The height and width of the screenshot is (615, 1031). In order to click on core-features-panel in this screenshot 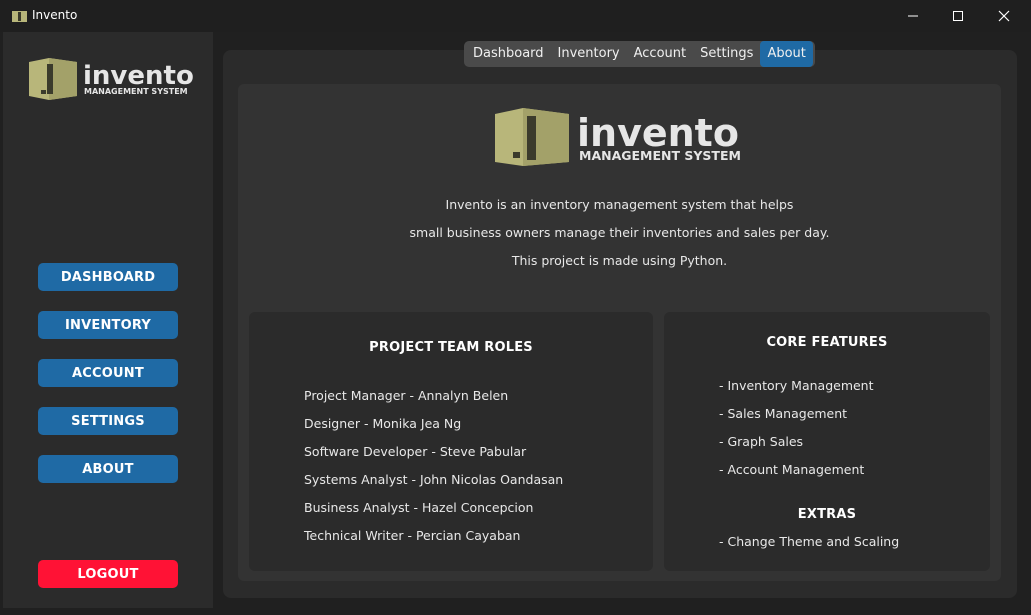, I will do `click(827, 441)`.